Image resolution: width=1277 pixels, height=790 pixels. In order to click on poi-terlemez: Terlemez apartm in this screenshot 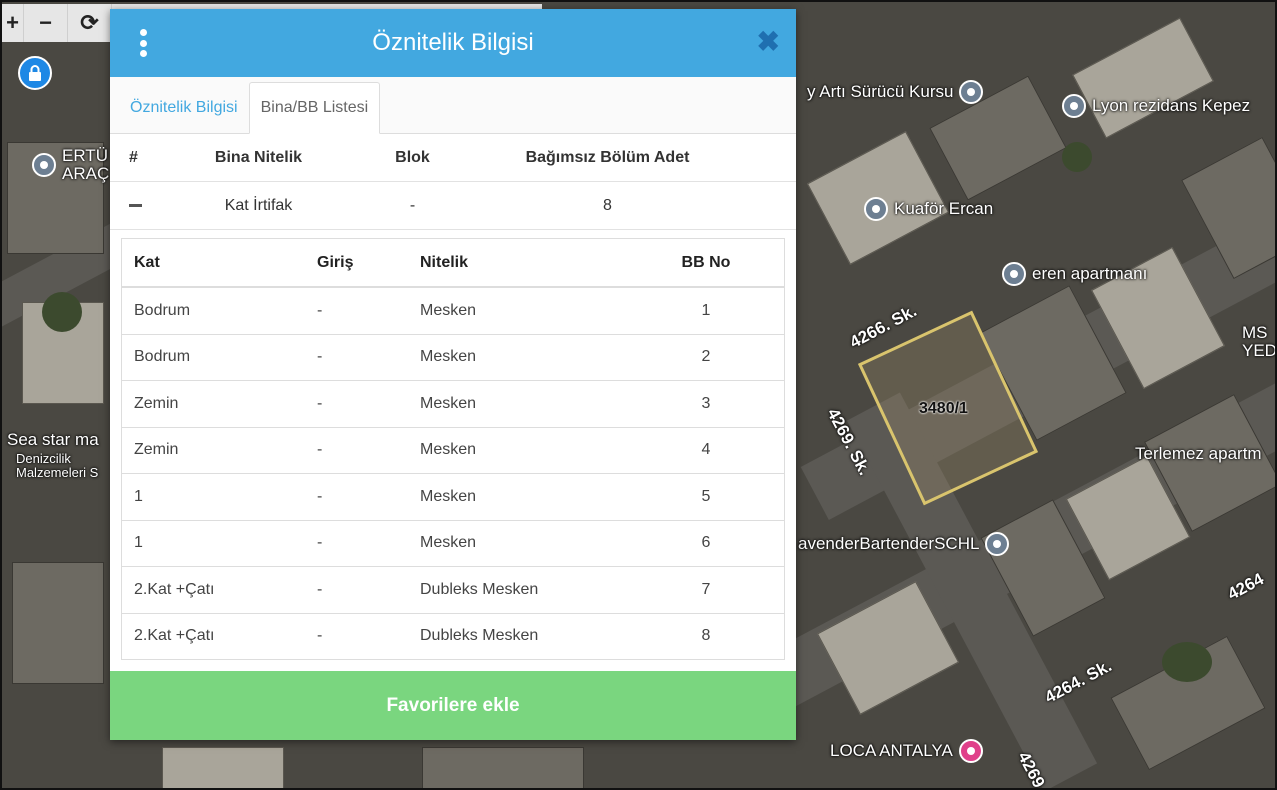, I will do `click(1198, 454)`.